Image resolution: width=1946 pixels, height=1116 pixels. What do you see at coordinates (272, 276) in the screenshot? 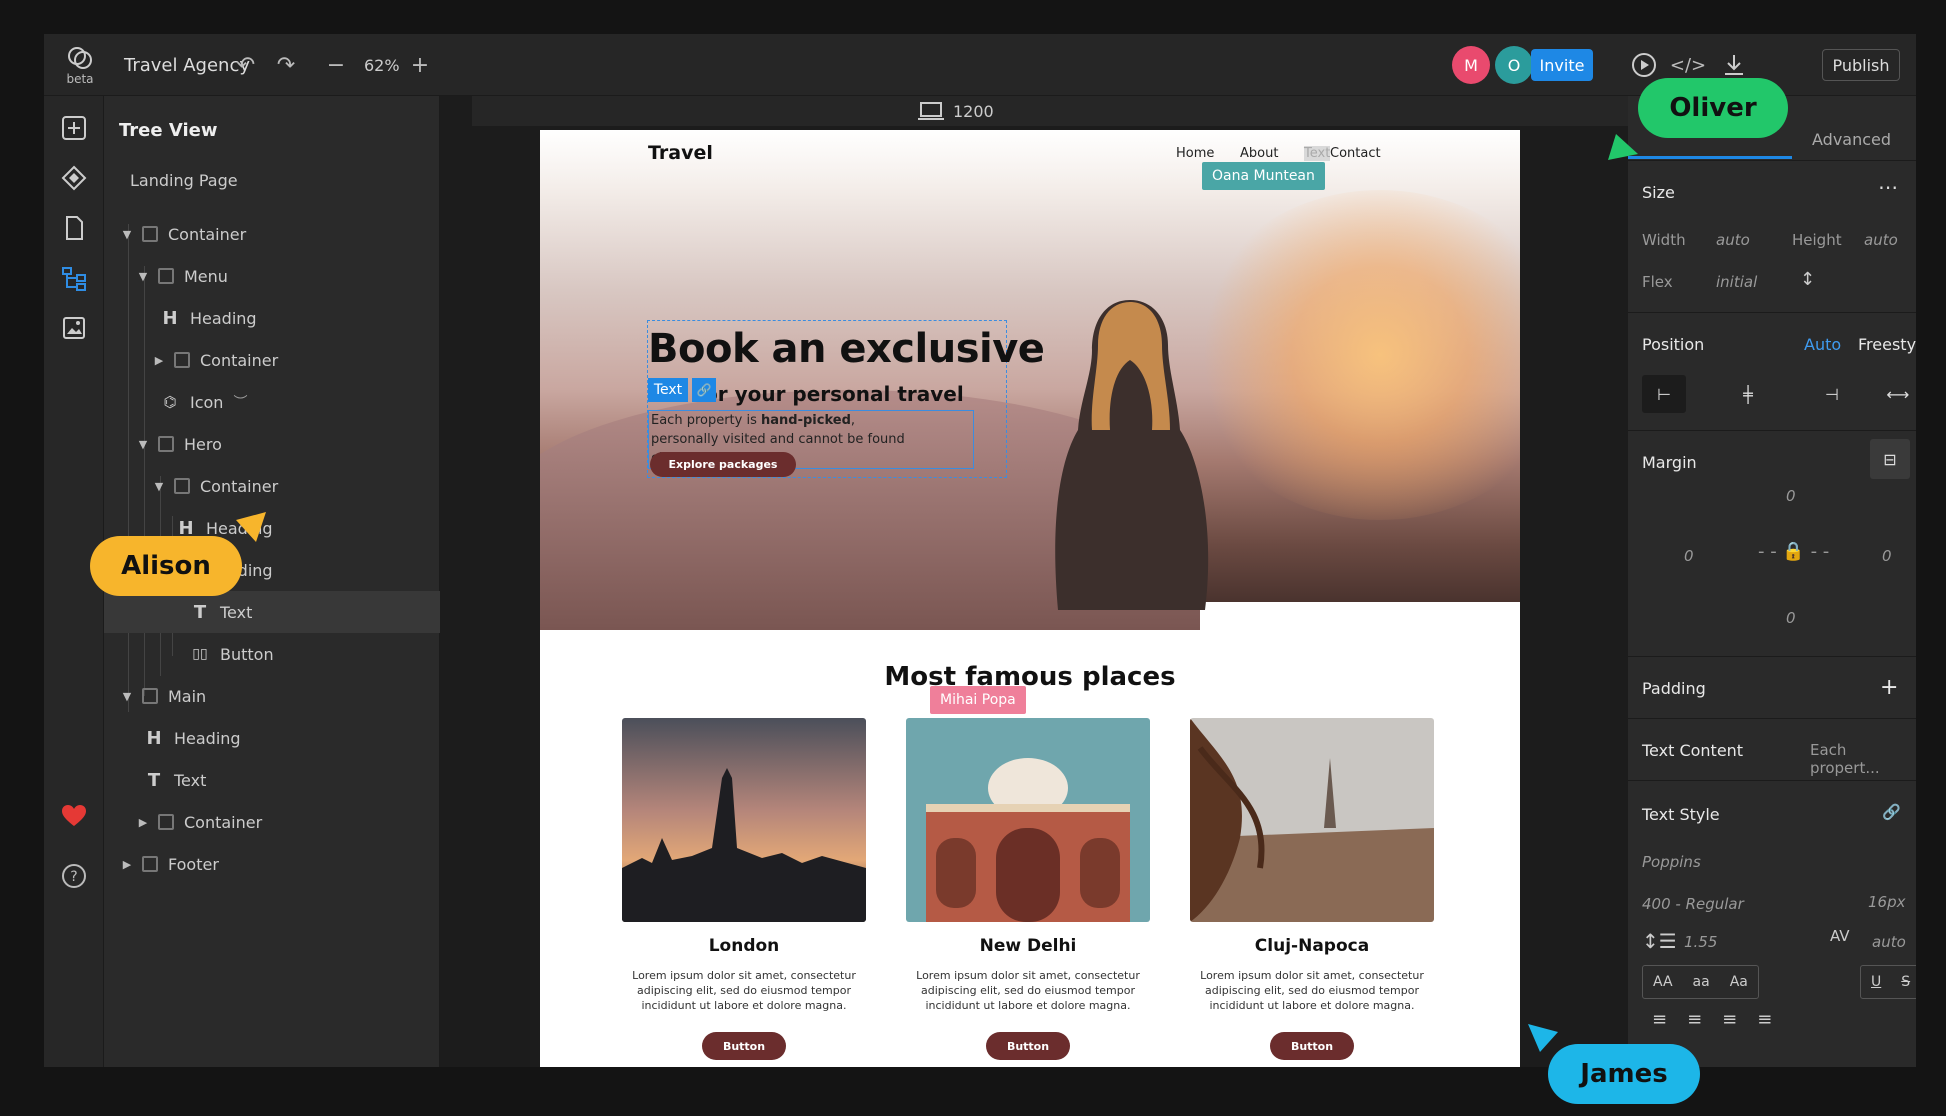
I see `tree-node-menu: ▼ Menu` at bounding box center [272, 276].